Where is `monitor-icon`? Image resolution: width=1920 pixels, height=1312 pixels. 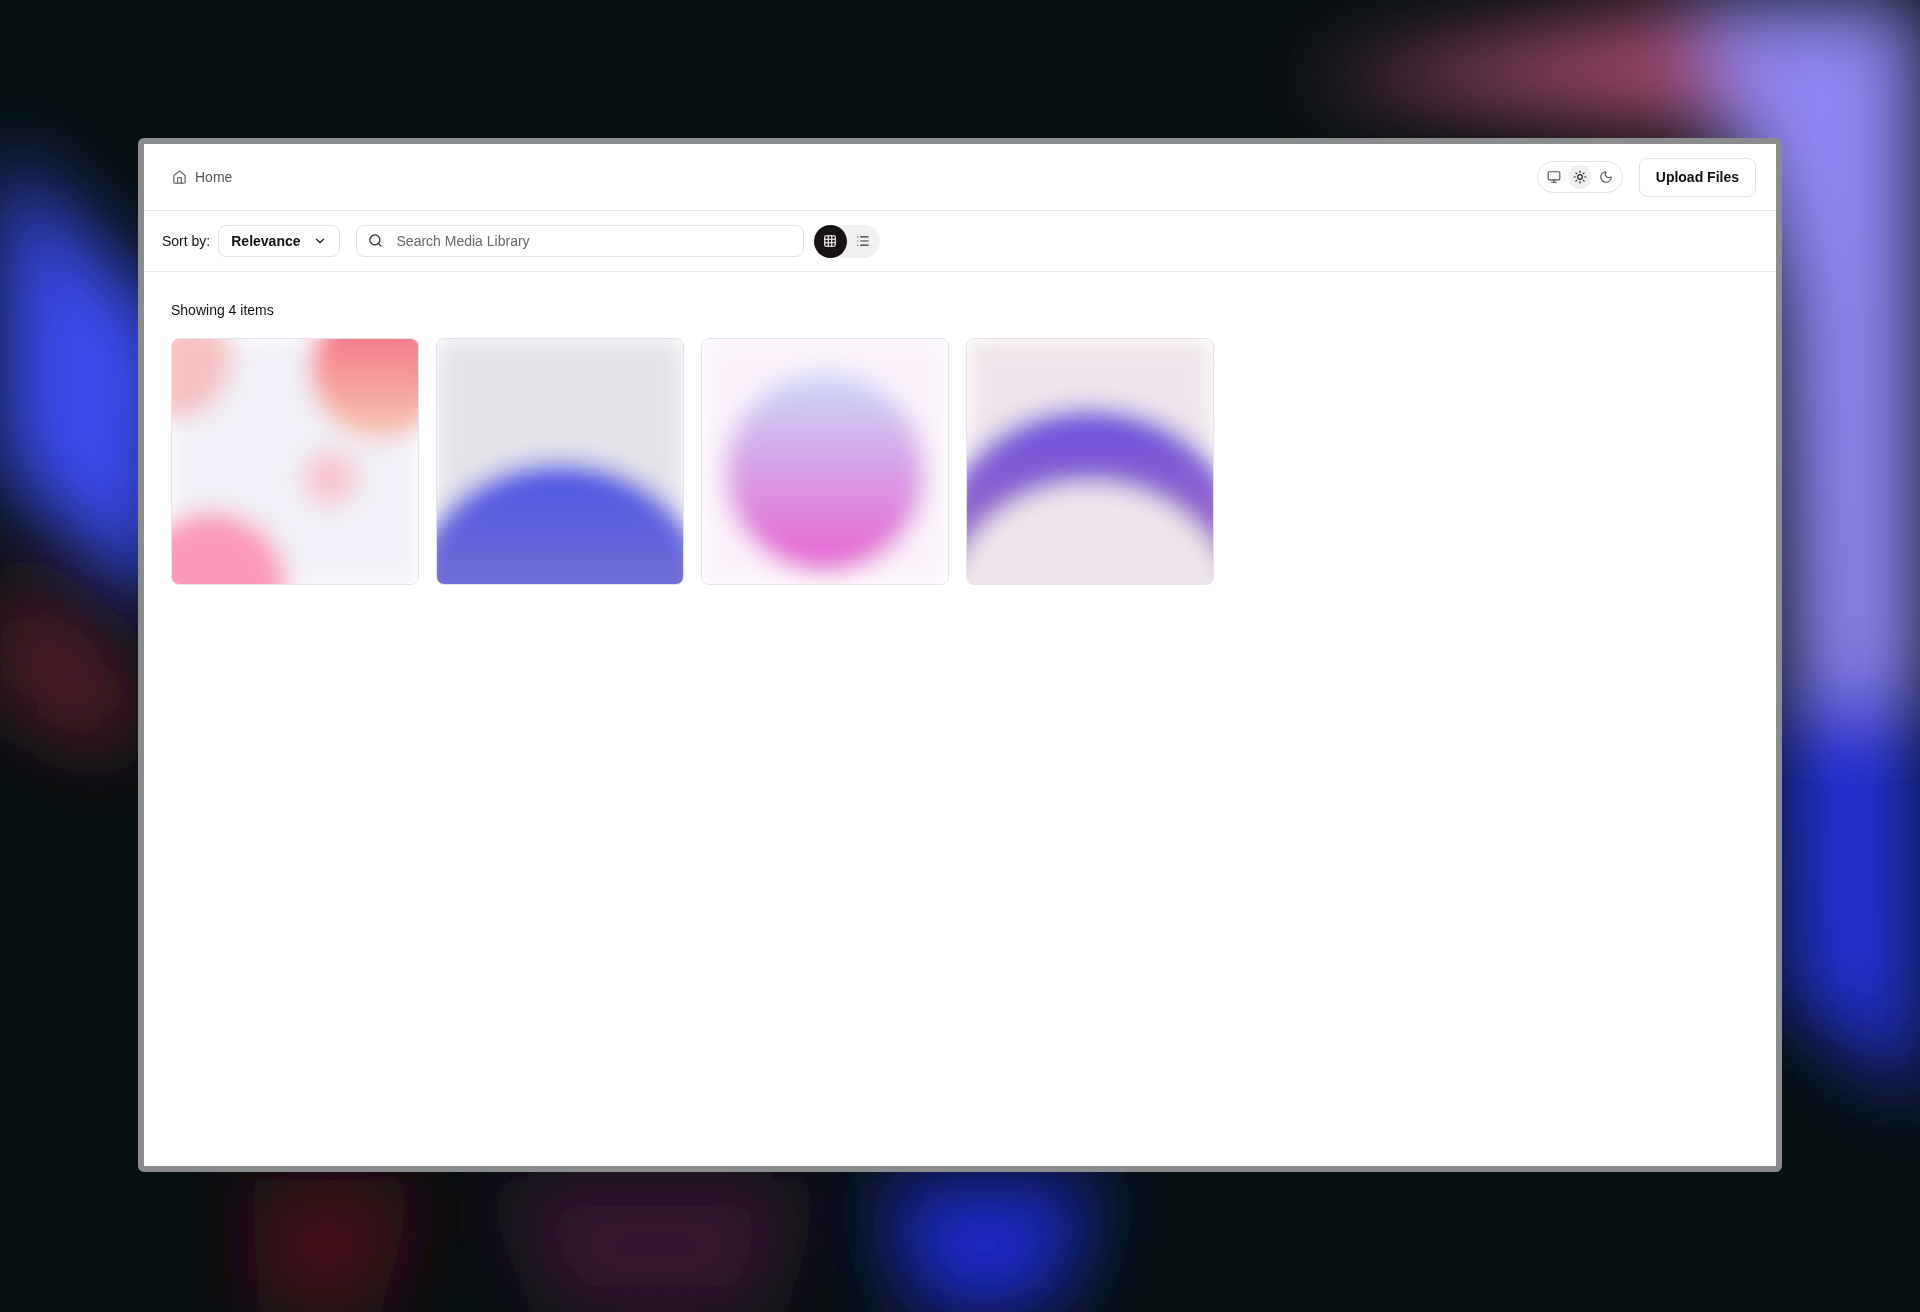
monitor-icon is located at coordinates (1553, 177).